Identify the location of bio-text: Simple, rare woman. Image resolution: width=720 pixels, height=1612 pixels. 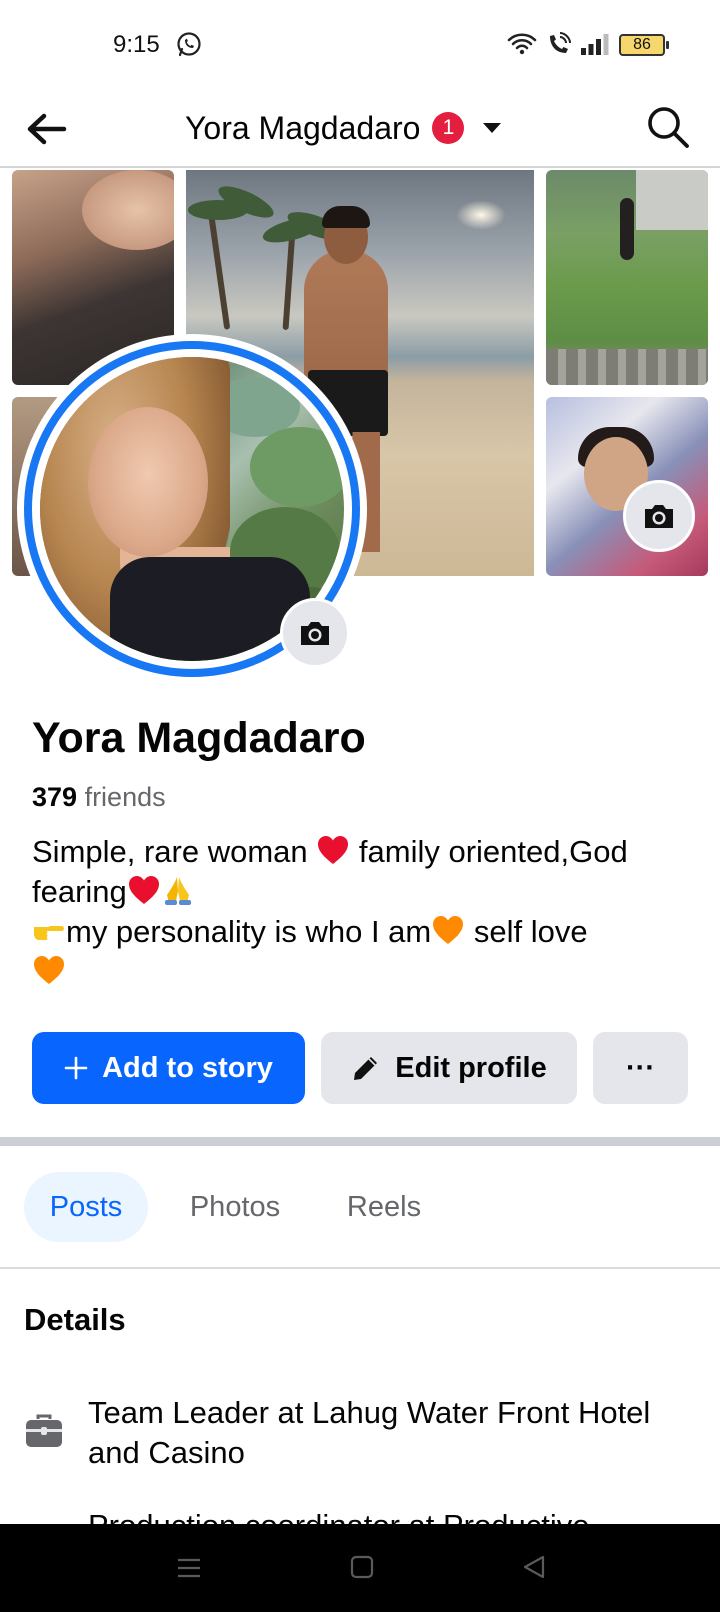
(174, 851).